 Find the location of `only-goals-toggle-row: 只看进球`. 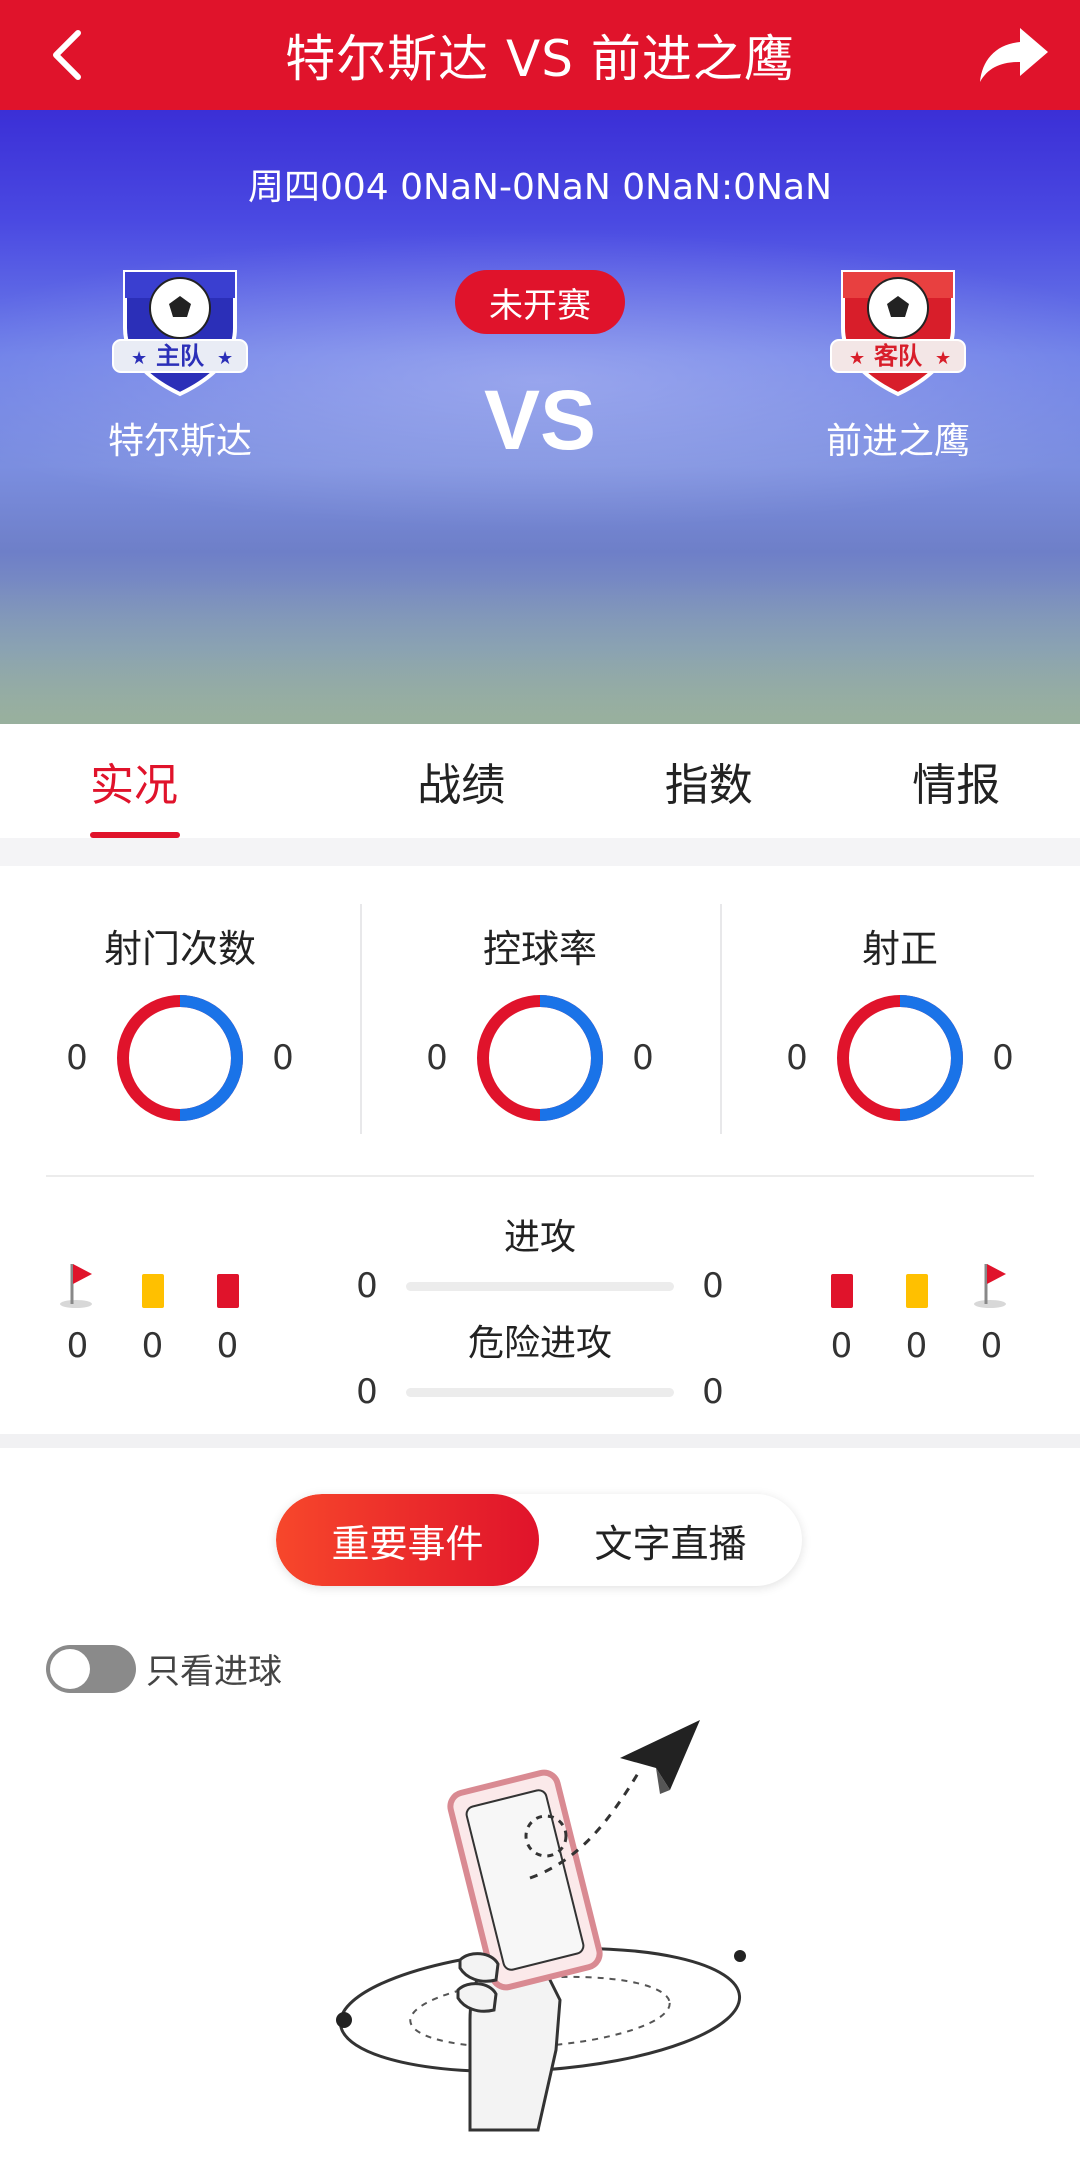

only-goals-toggle-row: 只看进球 is located at coordinates (164, 1668).